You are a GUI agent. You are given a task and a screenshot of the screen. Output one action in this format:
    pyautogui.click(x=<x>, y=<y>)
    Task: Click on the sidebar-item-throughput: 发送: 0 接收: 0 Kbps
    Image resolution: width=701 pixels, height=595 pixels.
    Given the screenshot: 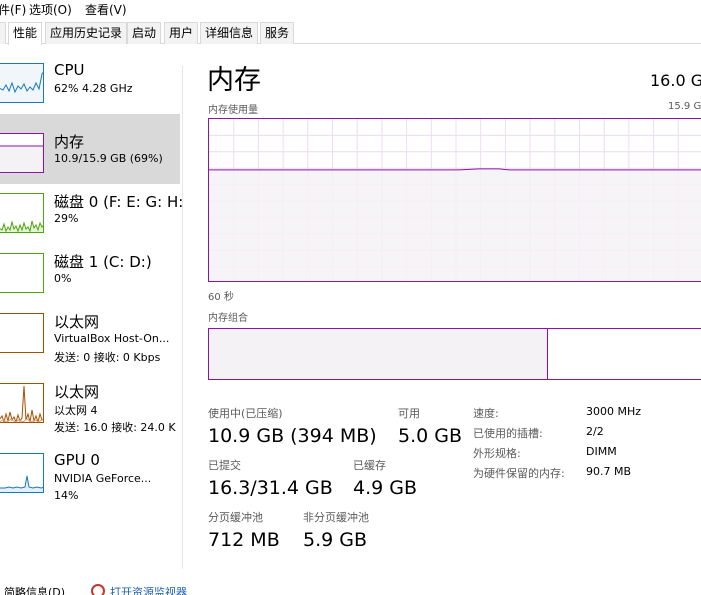 What is the action you would take?
    pyautogui.click(x=107, y=357)
    